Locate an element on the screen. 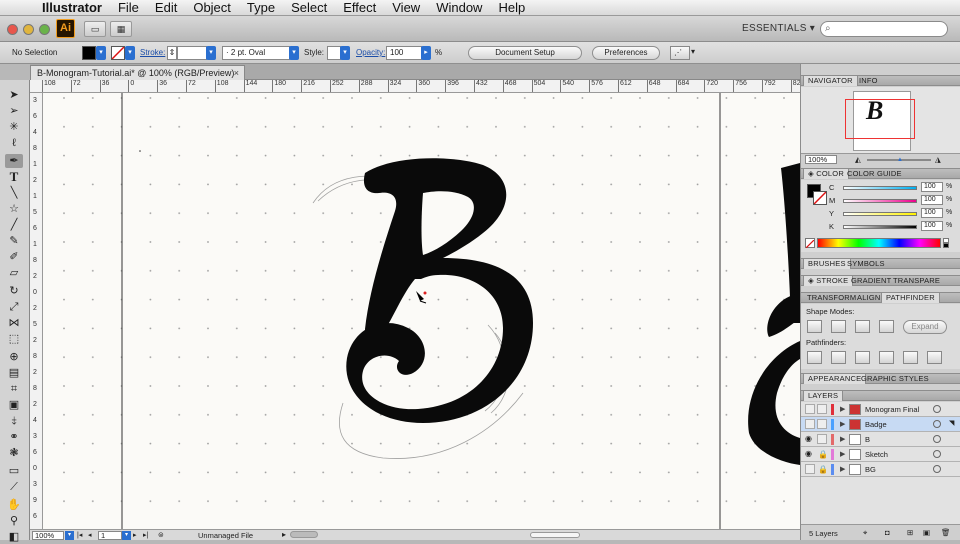  opacity-dropdown: ▸ is located at coordinates (426, 53).